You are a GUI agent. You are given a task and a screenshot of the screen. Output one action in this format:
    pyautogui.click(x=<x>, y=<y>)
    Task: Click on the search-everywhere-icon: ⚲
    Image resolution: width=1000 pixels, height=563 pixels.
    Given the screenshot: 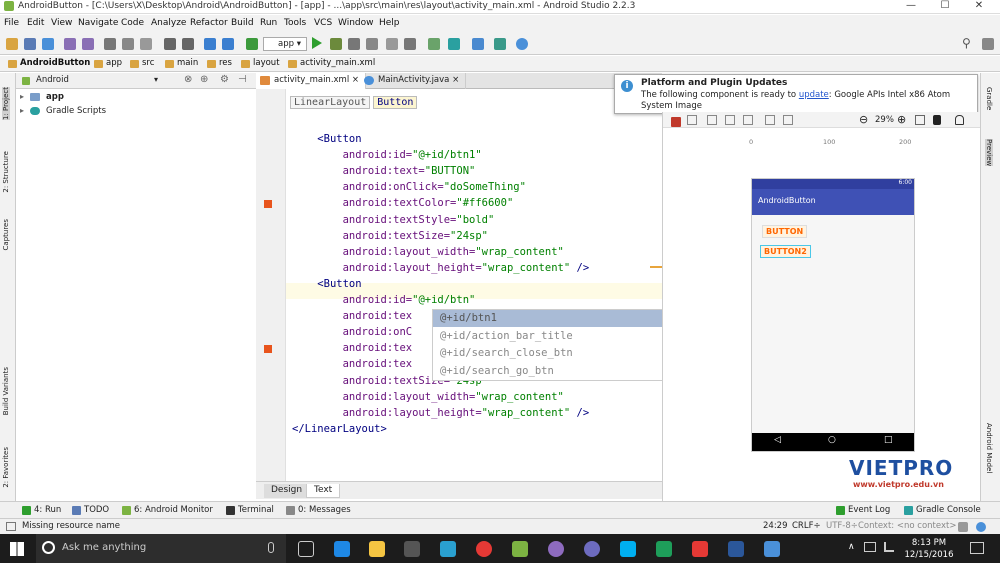 What is the action you would take?
    pyautogui.click(x=966, y=43)
    